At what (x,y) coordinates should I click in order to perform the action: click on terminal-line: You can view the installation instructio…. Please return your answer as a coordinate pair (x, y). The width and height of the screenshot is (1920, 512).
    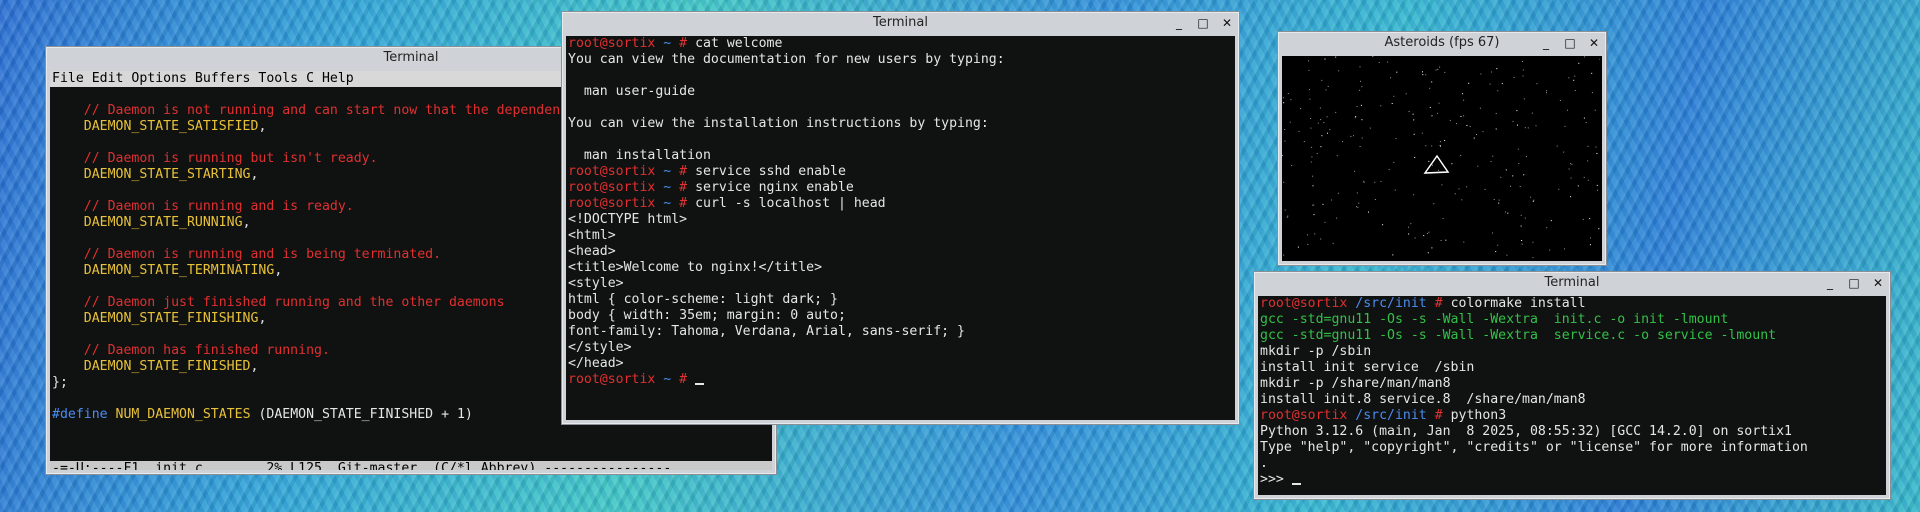
    Looking at the image, I should click on (900, 124).